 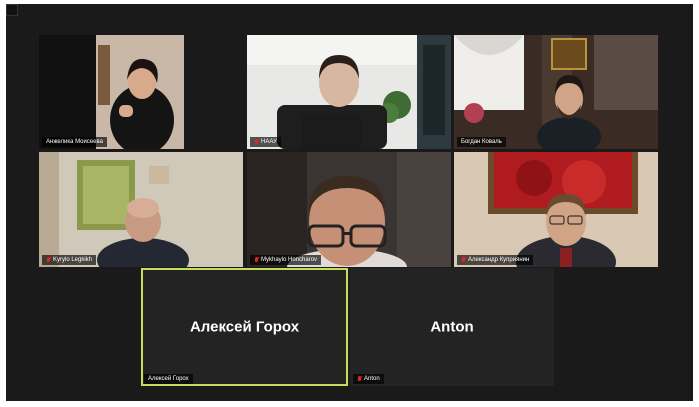 I want to click on participant-tile-4: Kyrylo Legkikh, so click(x=141, y=209).